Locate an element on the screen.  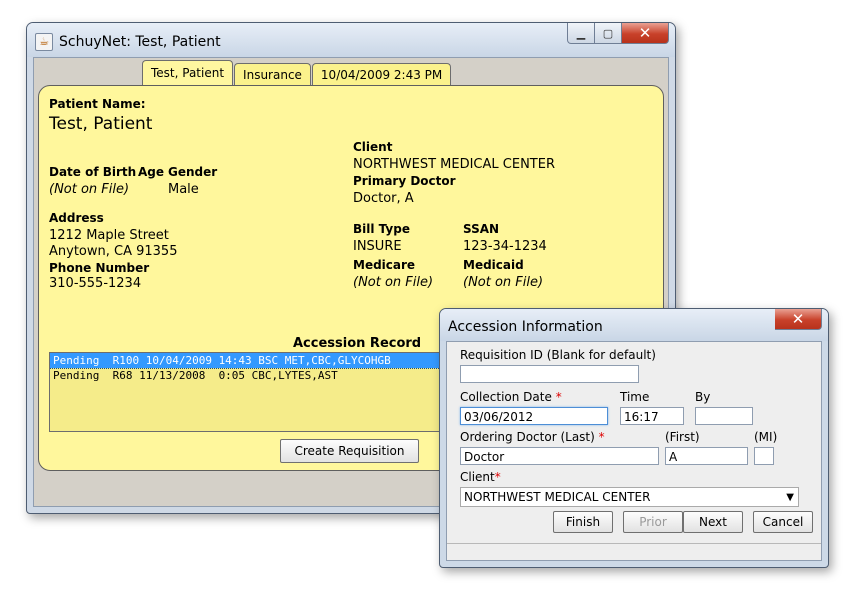
client-label: Client* is located at coordinates (480, 477).